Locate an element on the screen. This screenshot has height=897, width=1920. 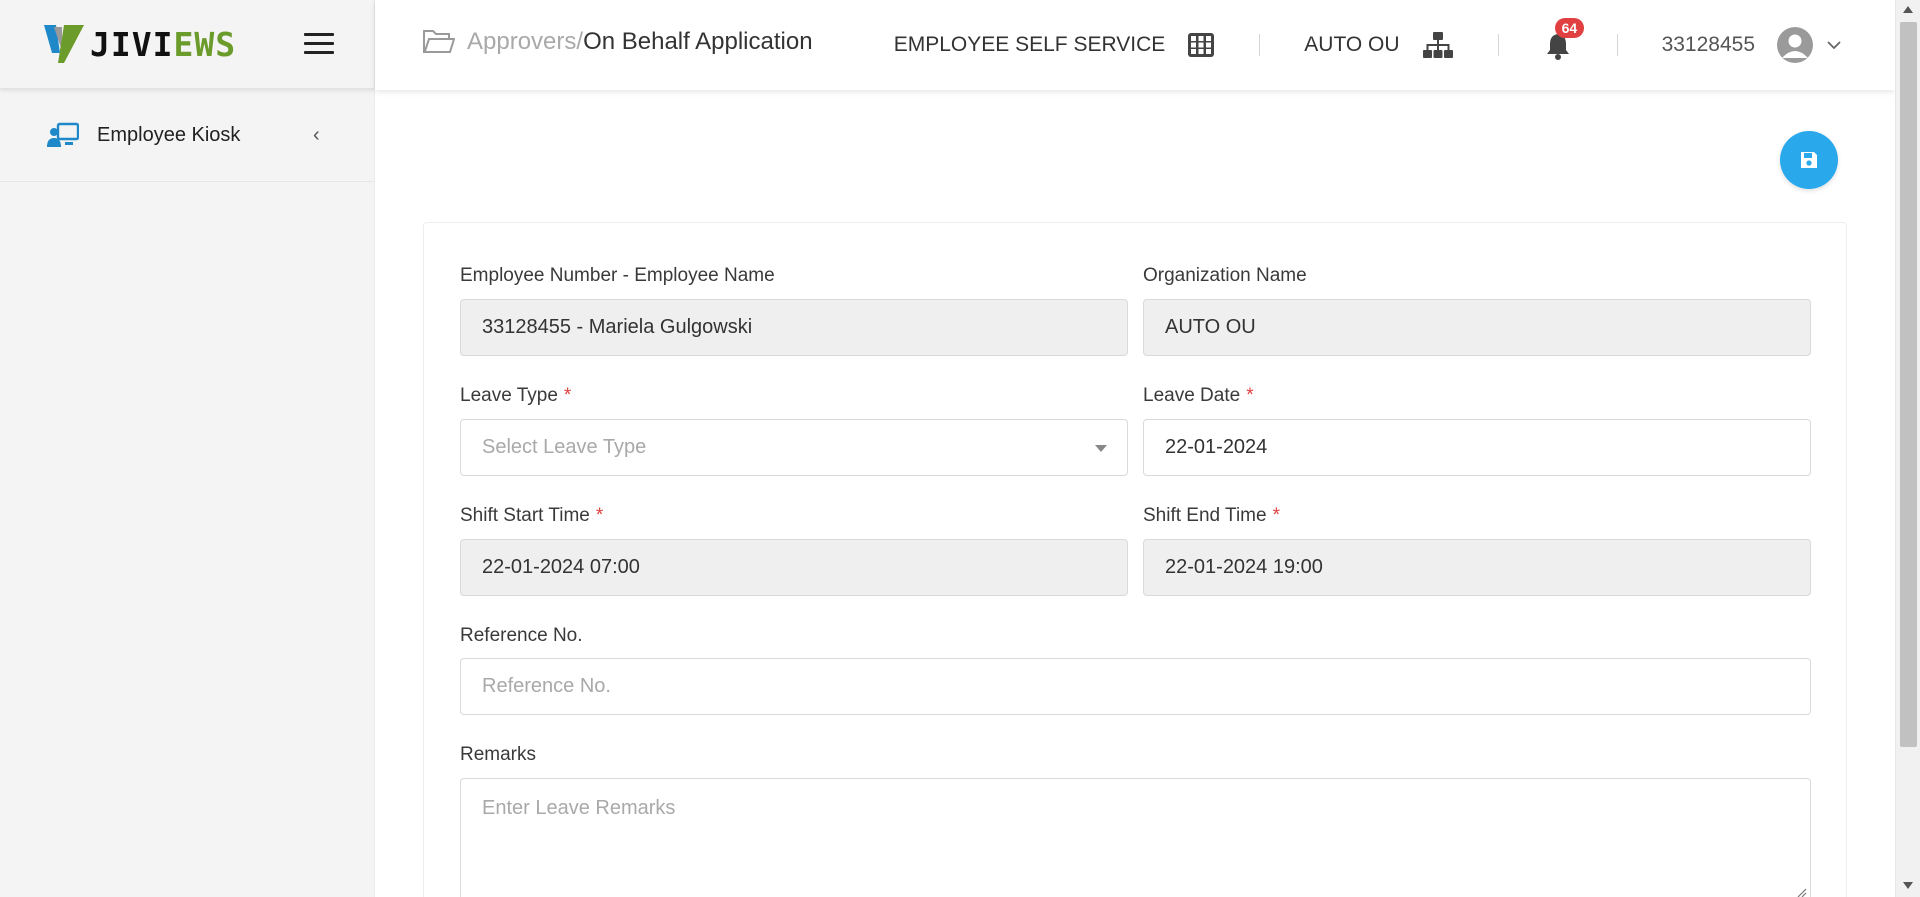
logo-text: JIVIEWS is located at coordinates (163, 44).